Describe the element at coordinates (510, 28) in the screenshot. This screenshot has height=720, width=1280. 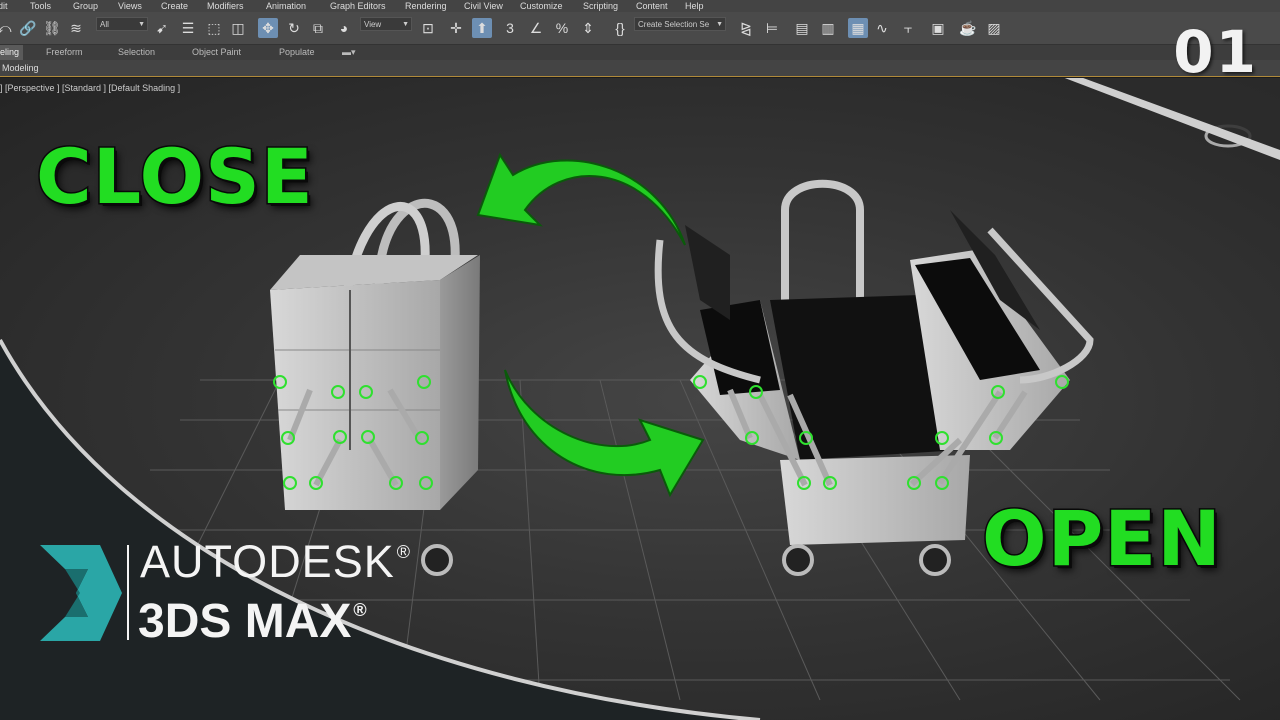
I see `snap-3d-icon: 3` at that location.